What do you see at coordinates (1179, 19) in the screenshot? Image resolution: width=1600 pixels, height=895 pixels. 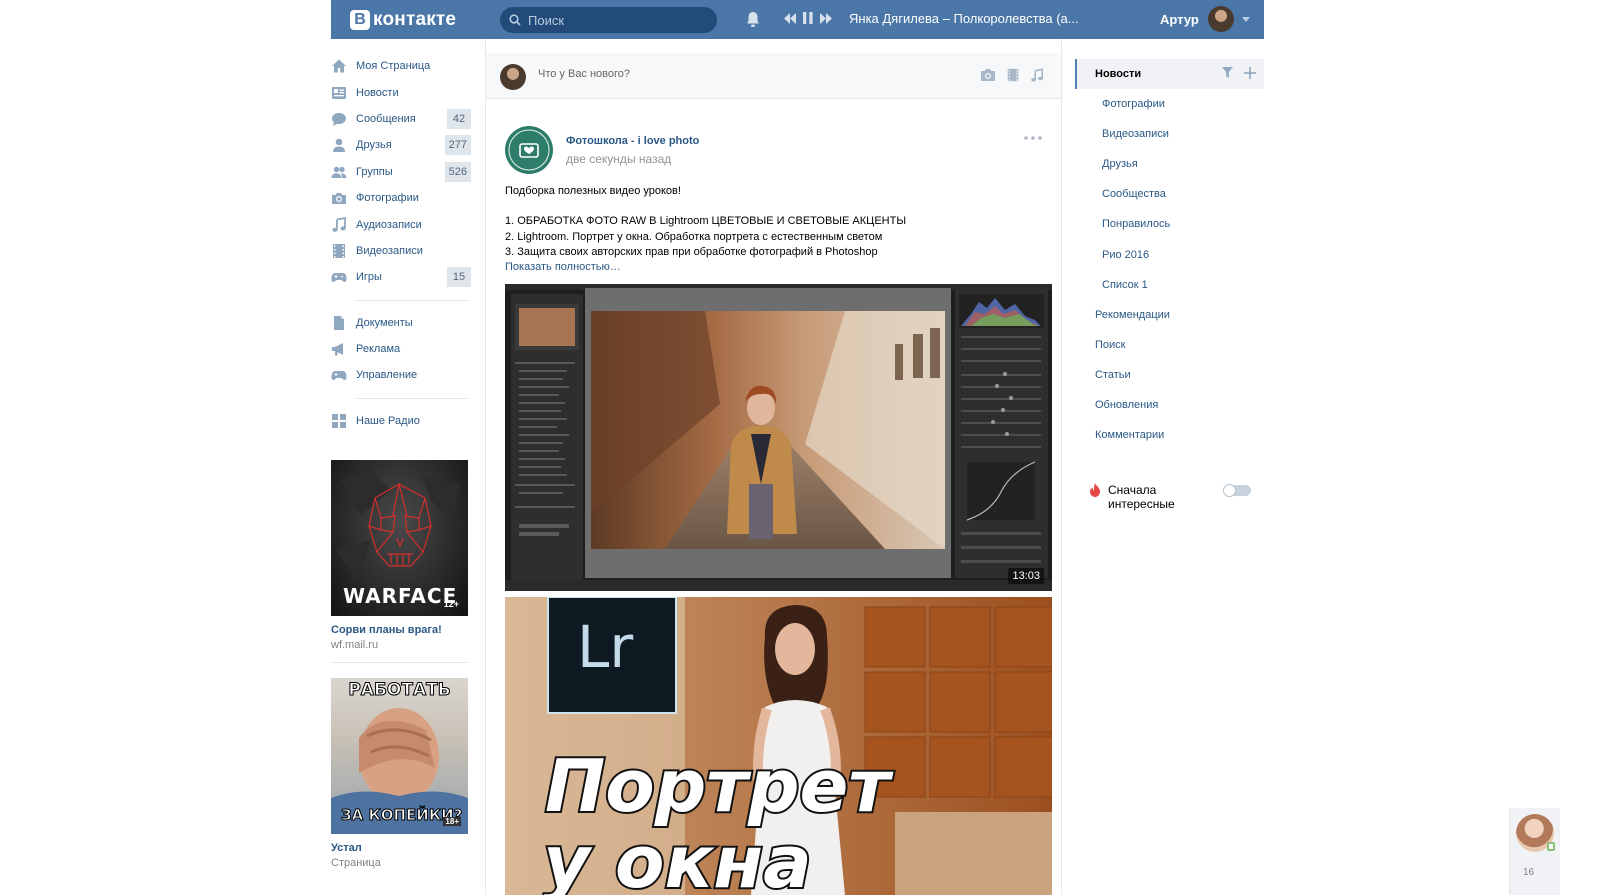 I see `user-name: Артур` at bounding box center [1179, 19].